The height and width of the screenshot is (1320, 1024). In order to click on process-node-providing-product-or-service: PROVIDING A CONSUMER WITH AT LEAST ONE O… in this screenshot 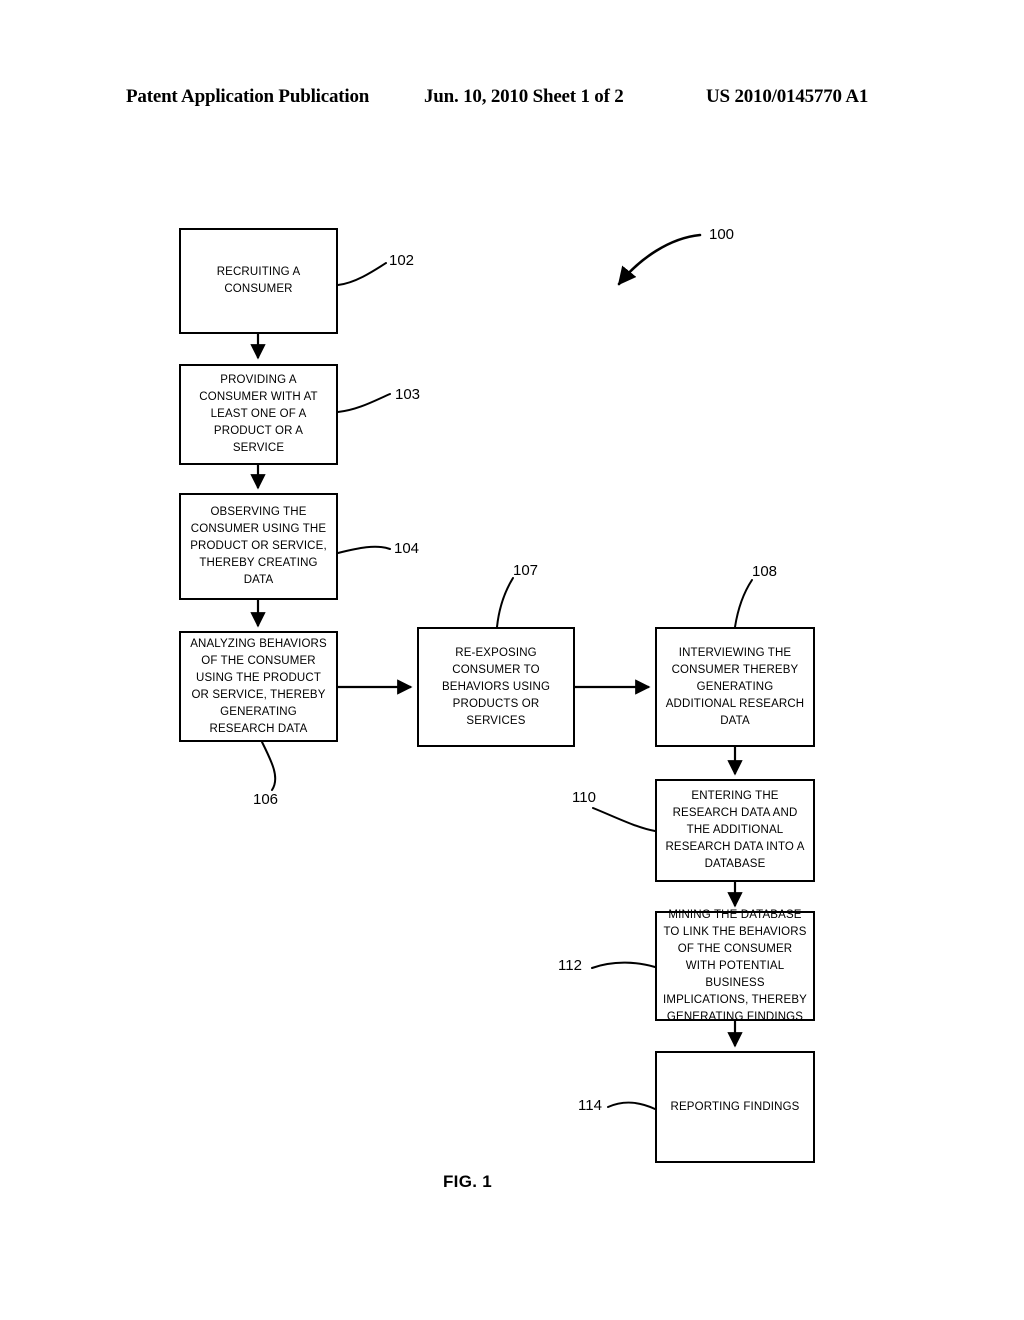, I will do `click(258, 414)`.